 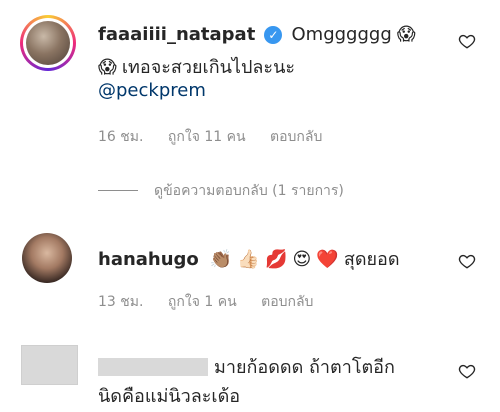 I want to click on avatar-ring-gap, so click(x=48, y=43).